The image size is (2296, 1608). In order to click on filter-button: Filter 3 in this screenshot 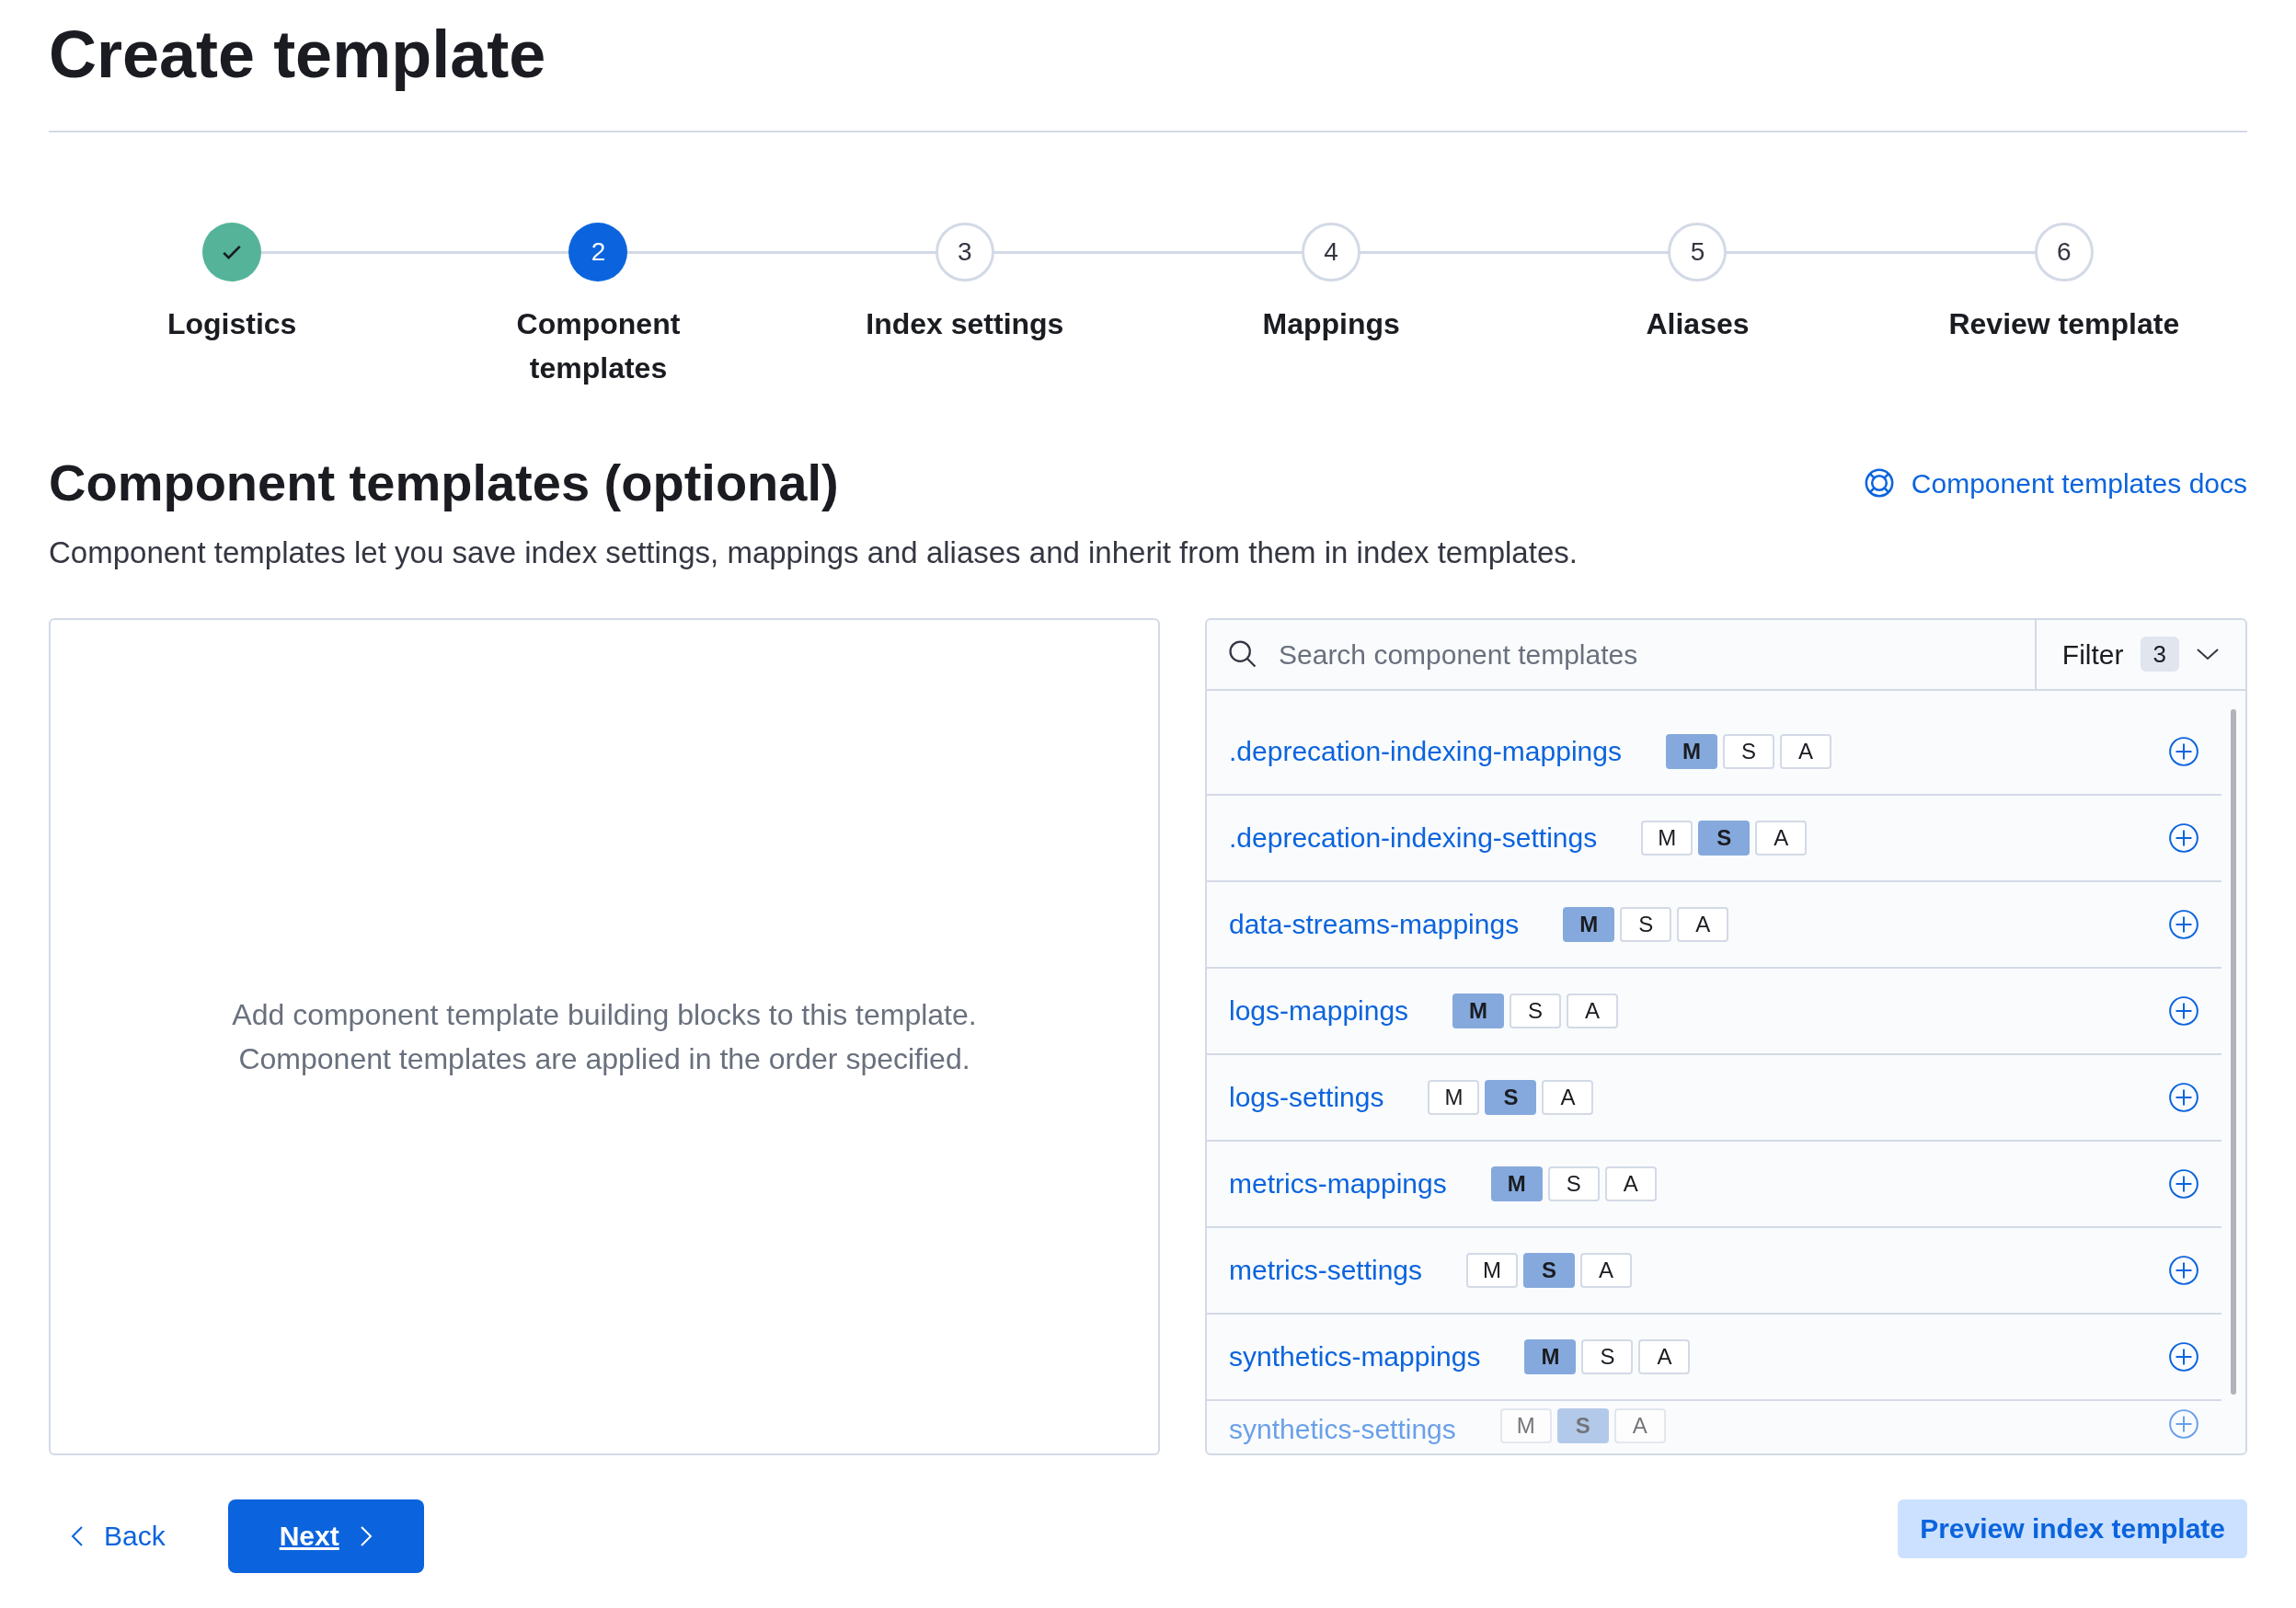, I will do `click(2139, 654)`.